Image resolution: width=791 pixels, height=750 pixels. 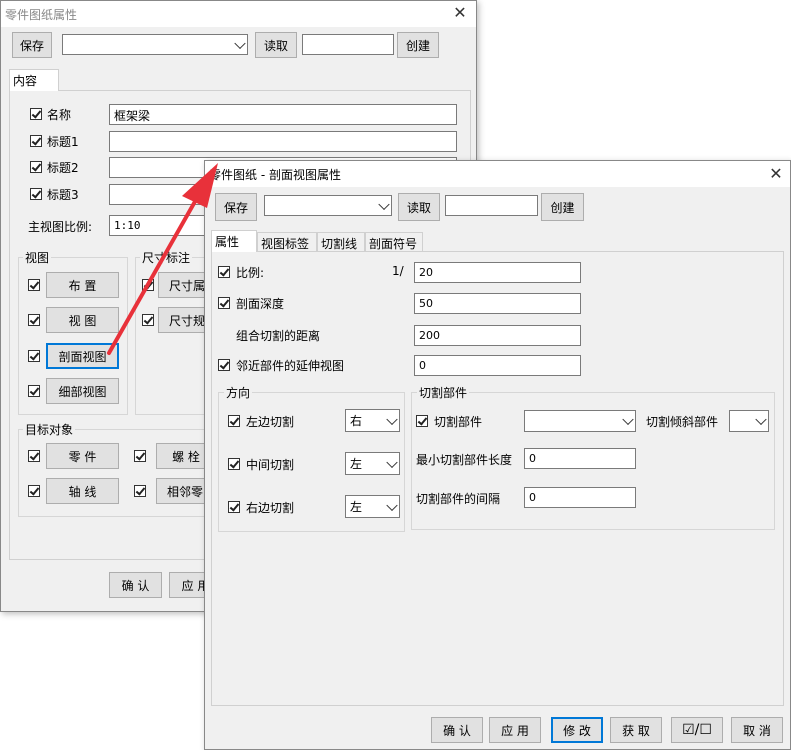 I want to click on view-group-label: 视图, so click(x=37, y=257).